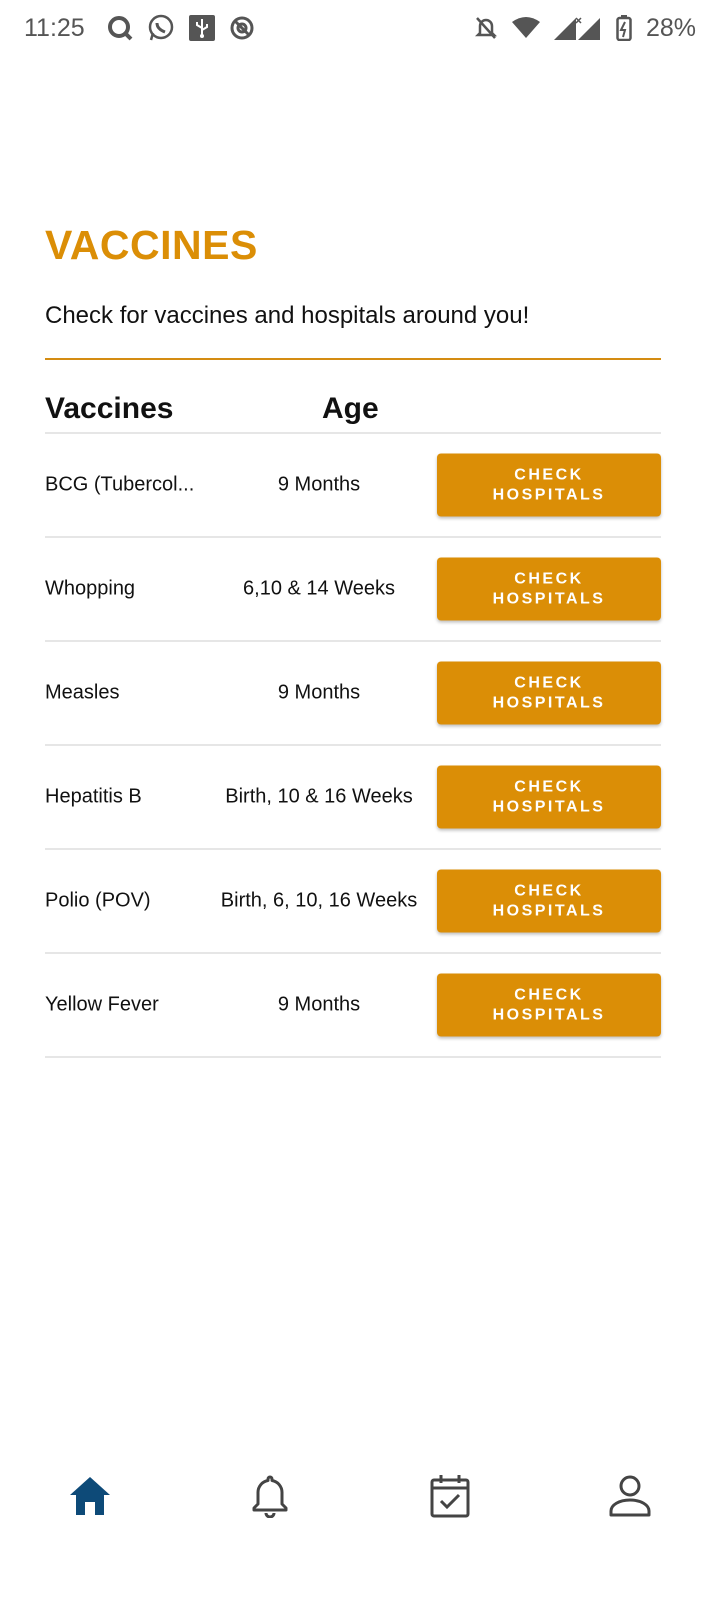 This screenshot has height=1600, width=720. I want to click on header-divider, so click(353, 359).